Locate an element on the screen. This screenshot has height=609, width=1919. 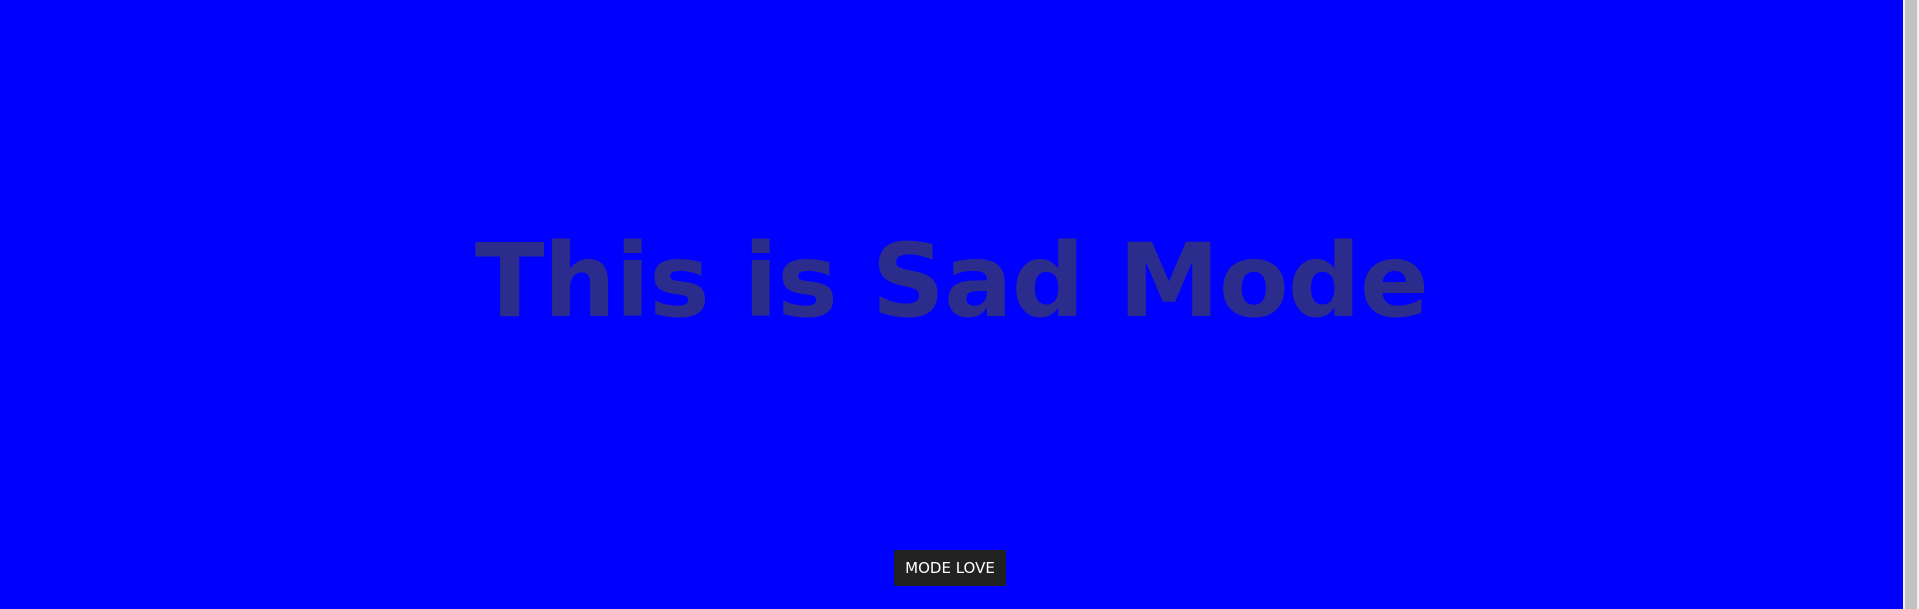
vertical-scrollbar is located at coordinates (1911, 304).